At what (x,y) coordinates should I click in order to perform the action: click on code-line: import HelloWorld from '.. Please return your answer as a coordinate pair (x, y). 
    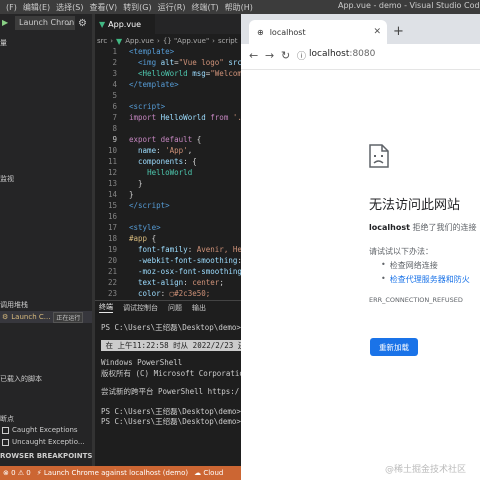
    Looking at the image, I should click on (185, 117).